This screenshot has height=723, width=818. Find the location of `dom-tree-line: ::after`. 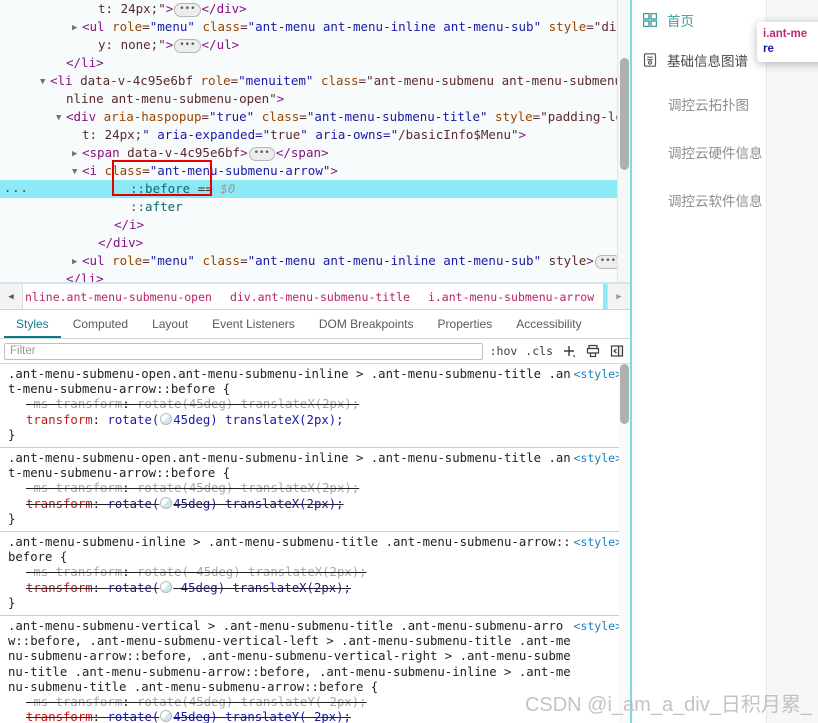

dom-tree-line: ::after is located at coordinates (315, 207).